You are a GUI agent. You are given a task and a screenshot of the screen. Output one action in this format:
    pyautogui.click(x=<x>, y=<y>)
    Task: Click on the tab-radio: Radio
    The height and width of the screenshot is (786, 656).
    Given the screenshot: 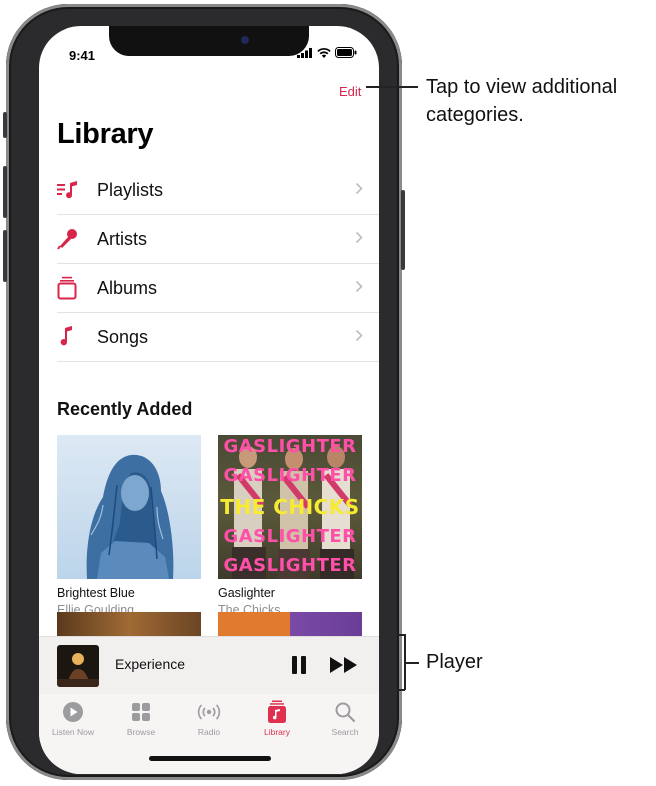 What is the action you would take?
    pyautogui.click(x=209, y=718)
    